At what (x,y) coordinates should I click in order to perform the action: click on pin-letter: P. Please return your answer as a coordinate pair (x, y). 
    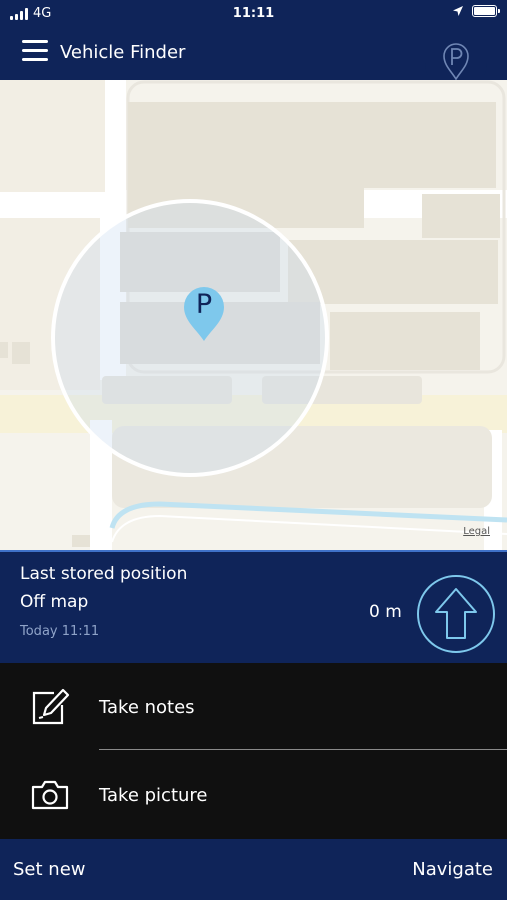
    Looking at the image, I should click on (204, 304).